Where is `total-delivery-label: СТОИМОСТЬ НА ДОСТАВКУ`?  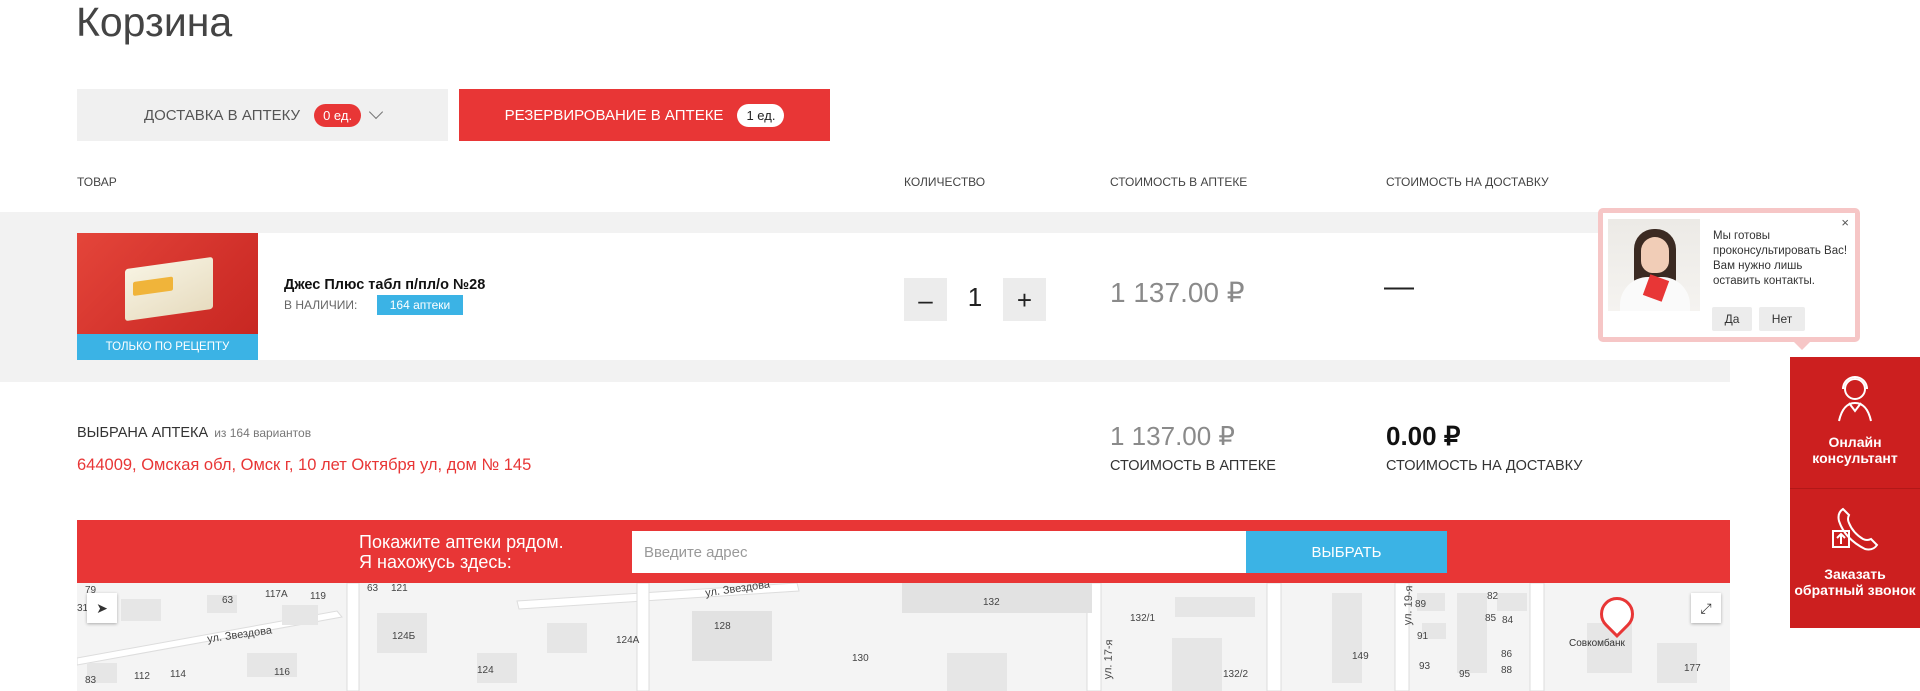 total-delivery-label: СТОИМОСТЬ НА ДОСТАВКУ is located at coordinates (1484, 466).